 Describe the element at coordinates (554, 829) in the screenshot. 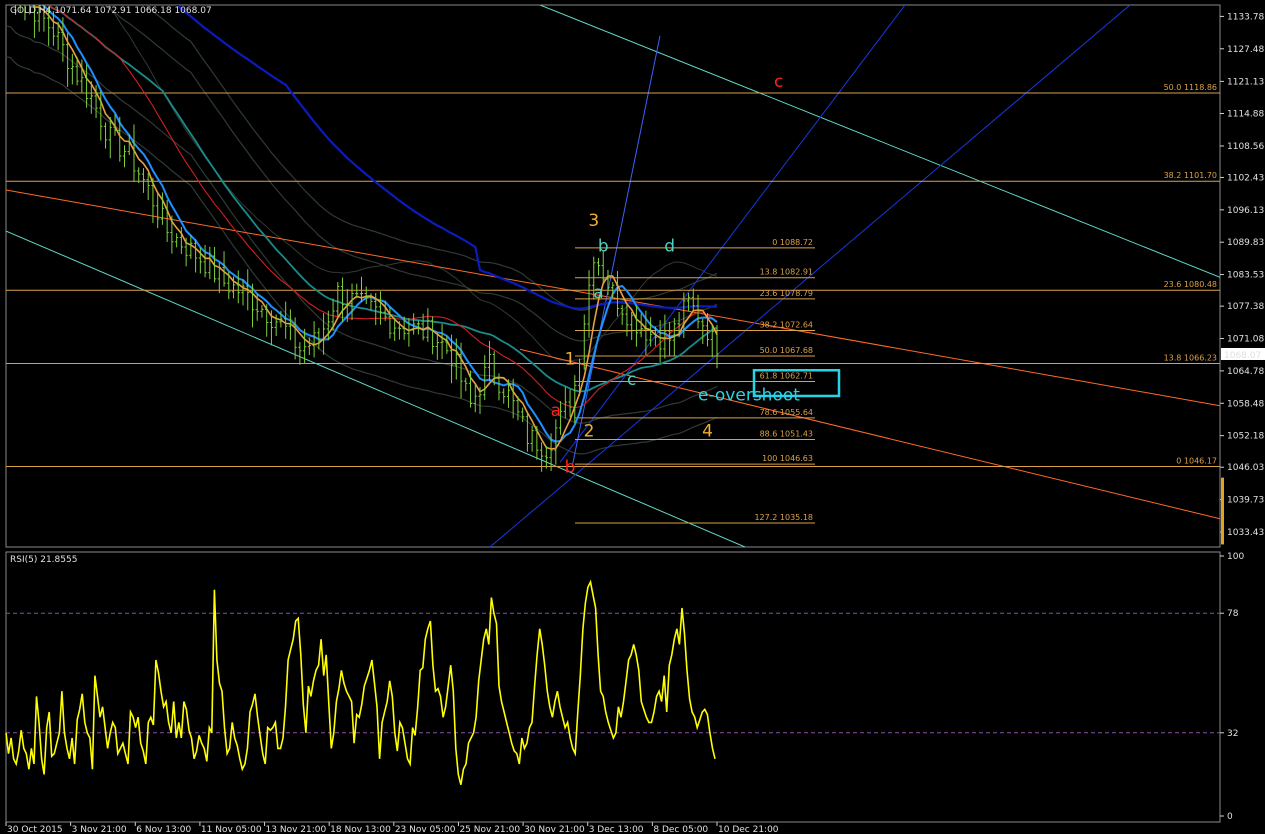

I see `time-axis-label: 30 Nov 21:00` at that location.